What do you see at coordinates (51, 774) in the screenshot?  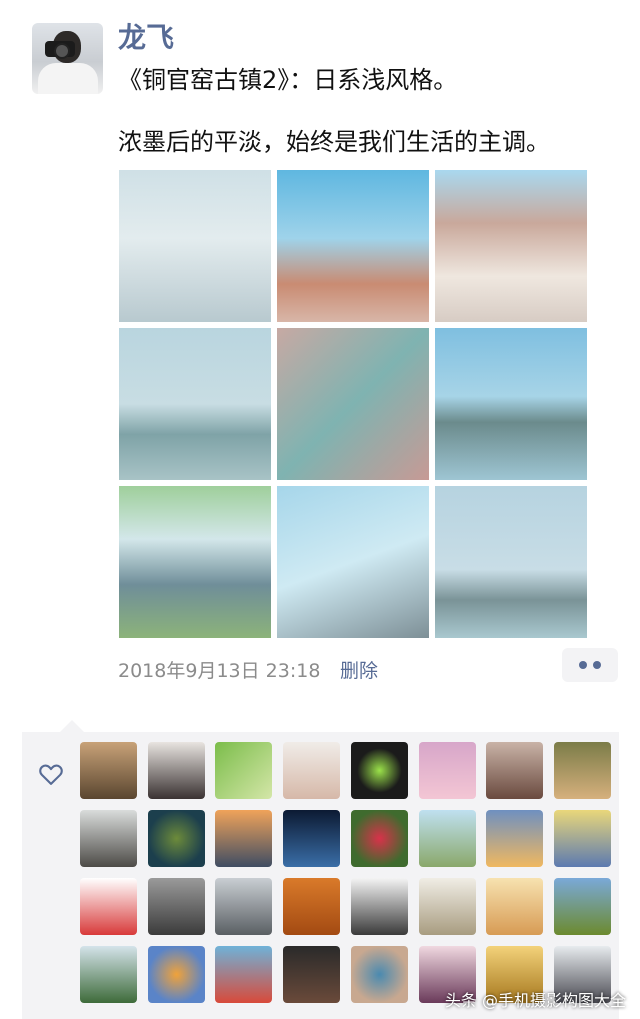 I see `heart-outline-icon` at bounding box center [51, 774].